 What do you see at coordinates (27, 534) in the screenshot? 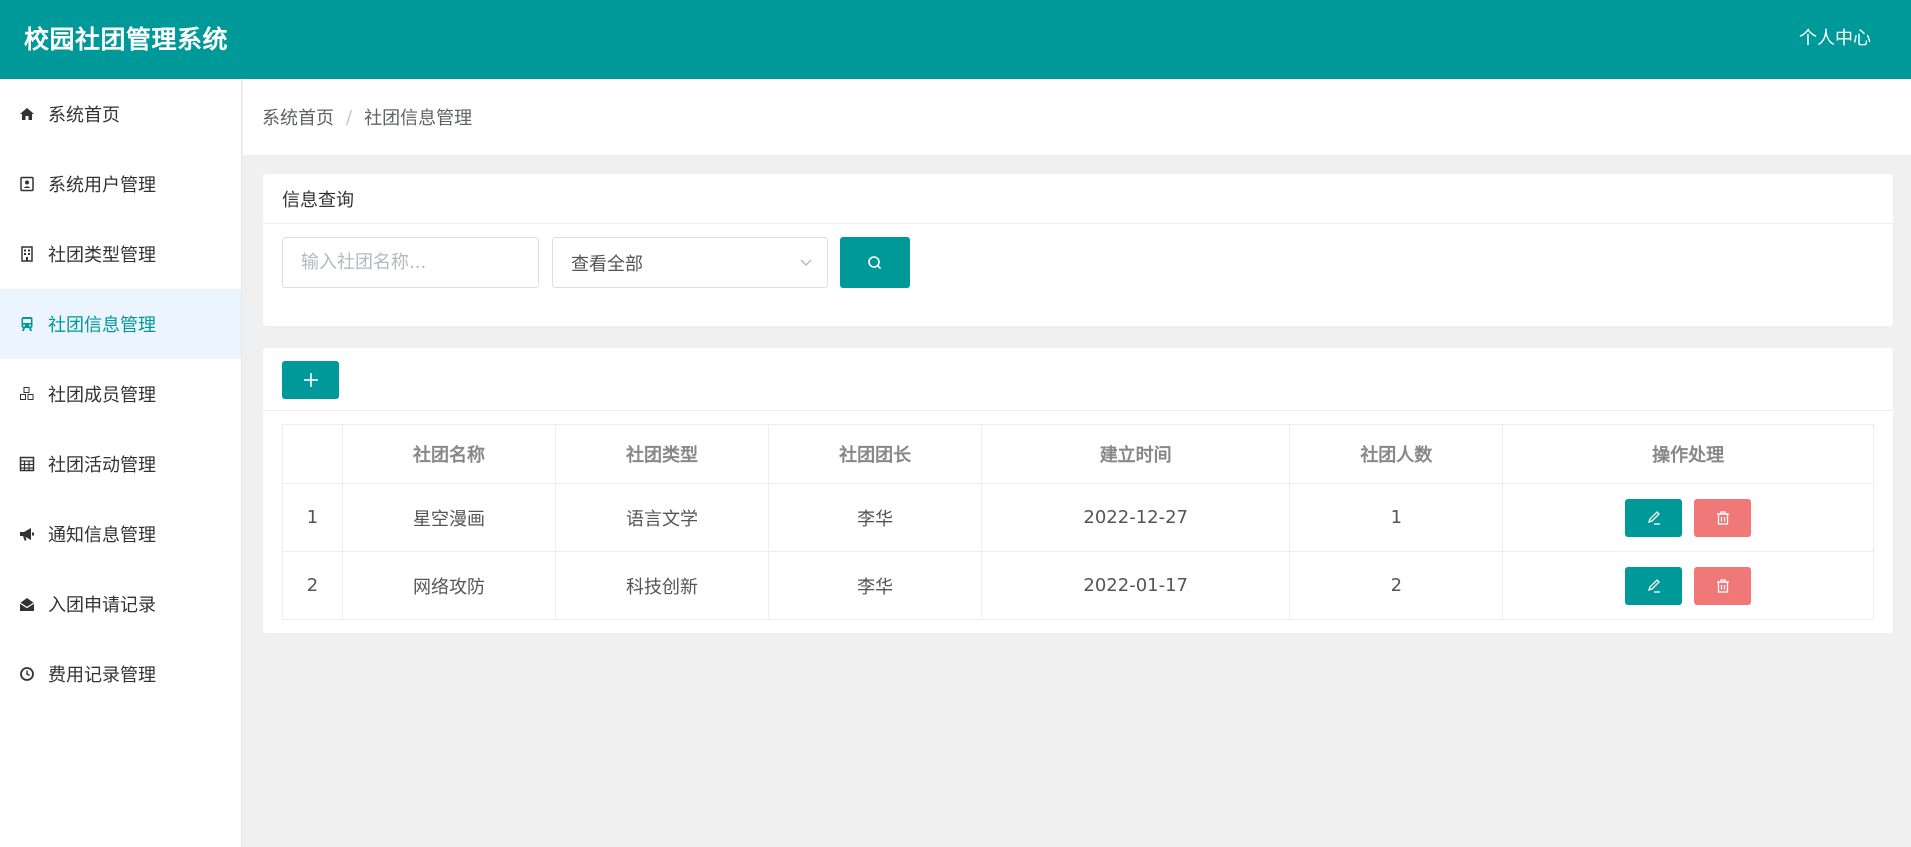
I see `bullhorn-icon` at bounding box center [27, 534].